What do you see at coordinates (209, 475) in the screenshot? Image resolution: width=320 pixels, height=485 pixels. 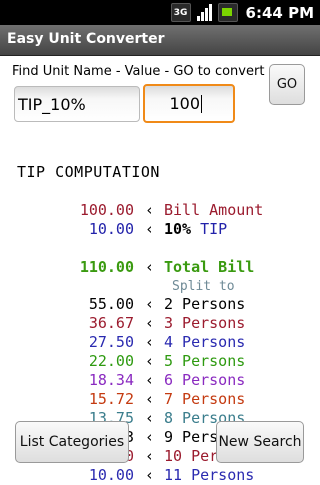 I see `result-label: 11 Persons` at bounding box center [209, 475].